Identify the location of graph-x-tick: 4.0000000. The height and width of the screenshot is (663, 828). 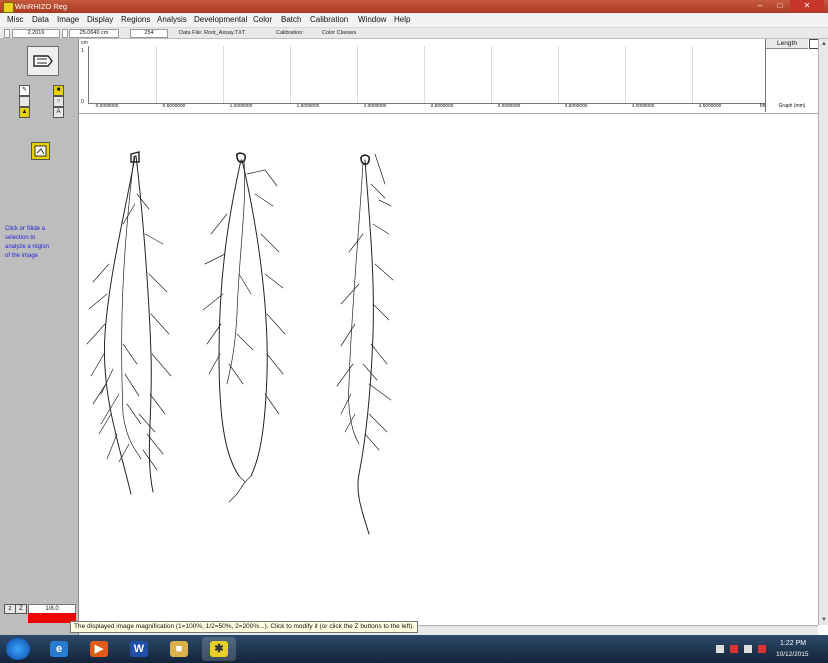
(643, 106).